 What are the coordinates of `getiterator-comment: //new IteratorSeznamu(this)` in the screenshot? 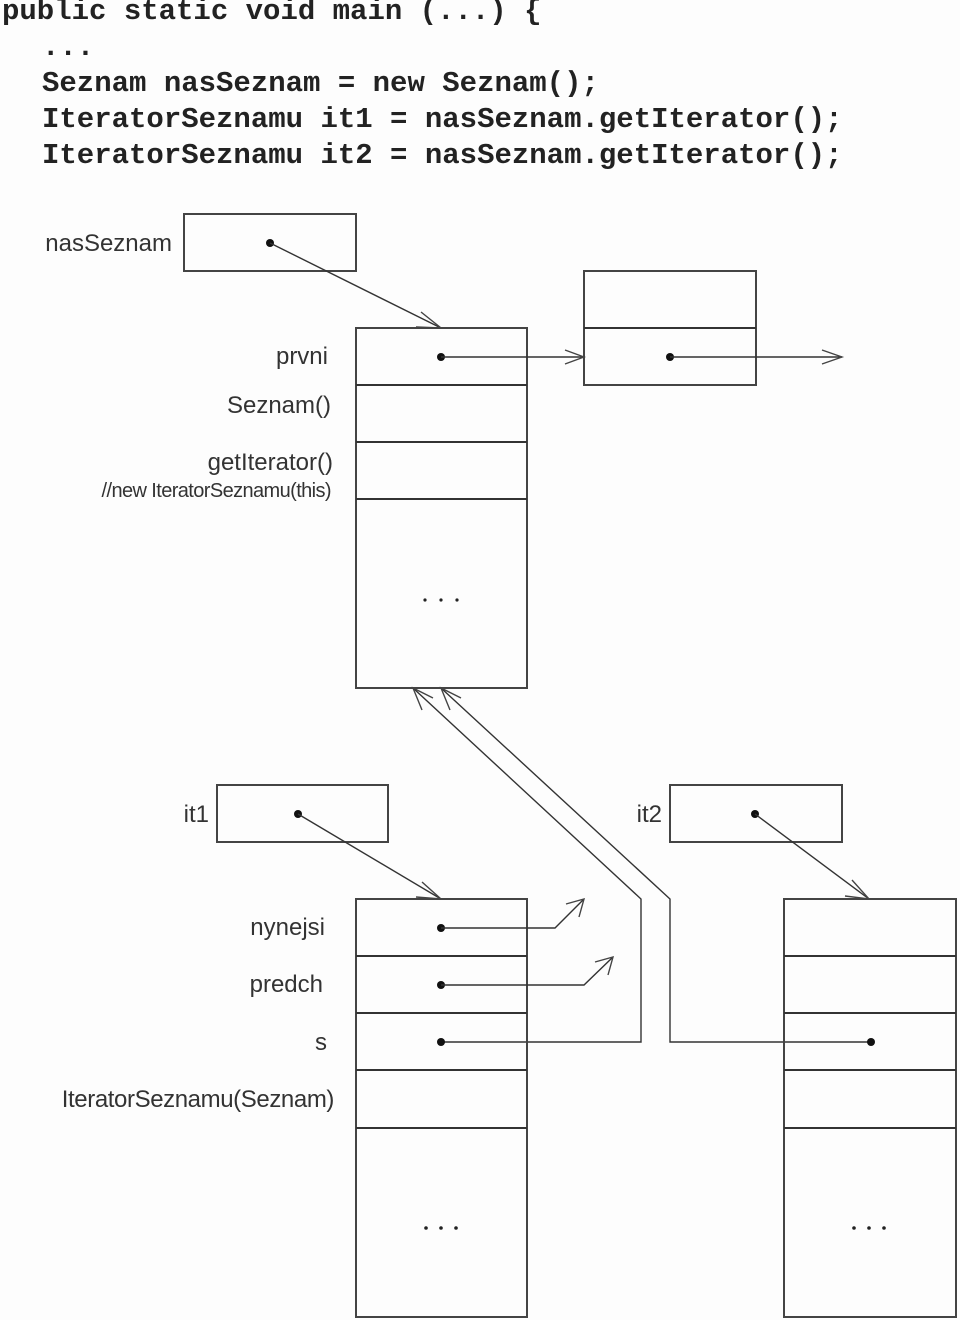 It's located at (216, 491).